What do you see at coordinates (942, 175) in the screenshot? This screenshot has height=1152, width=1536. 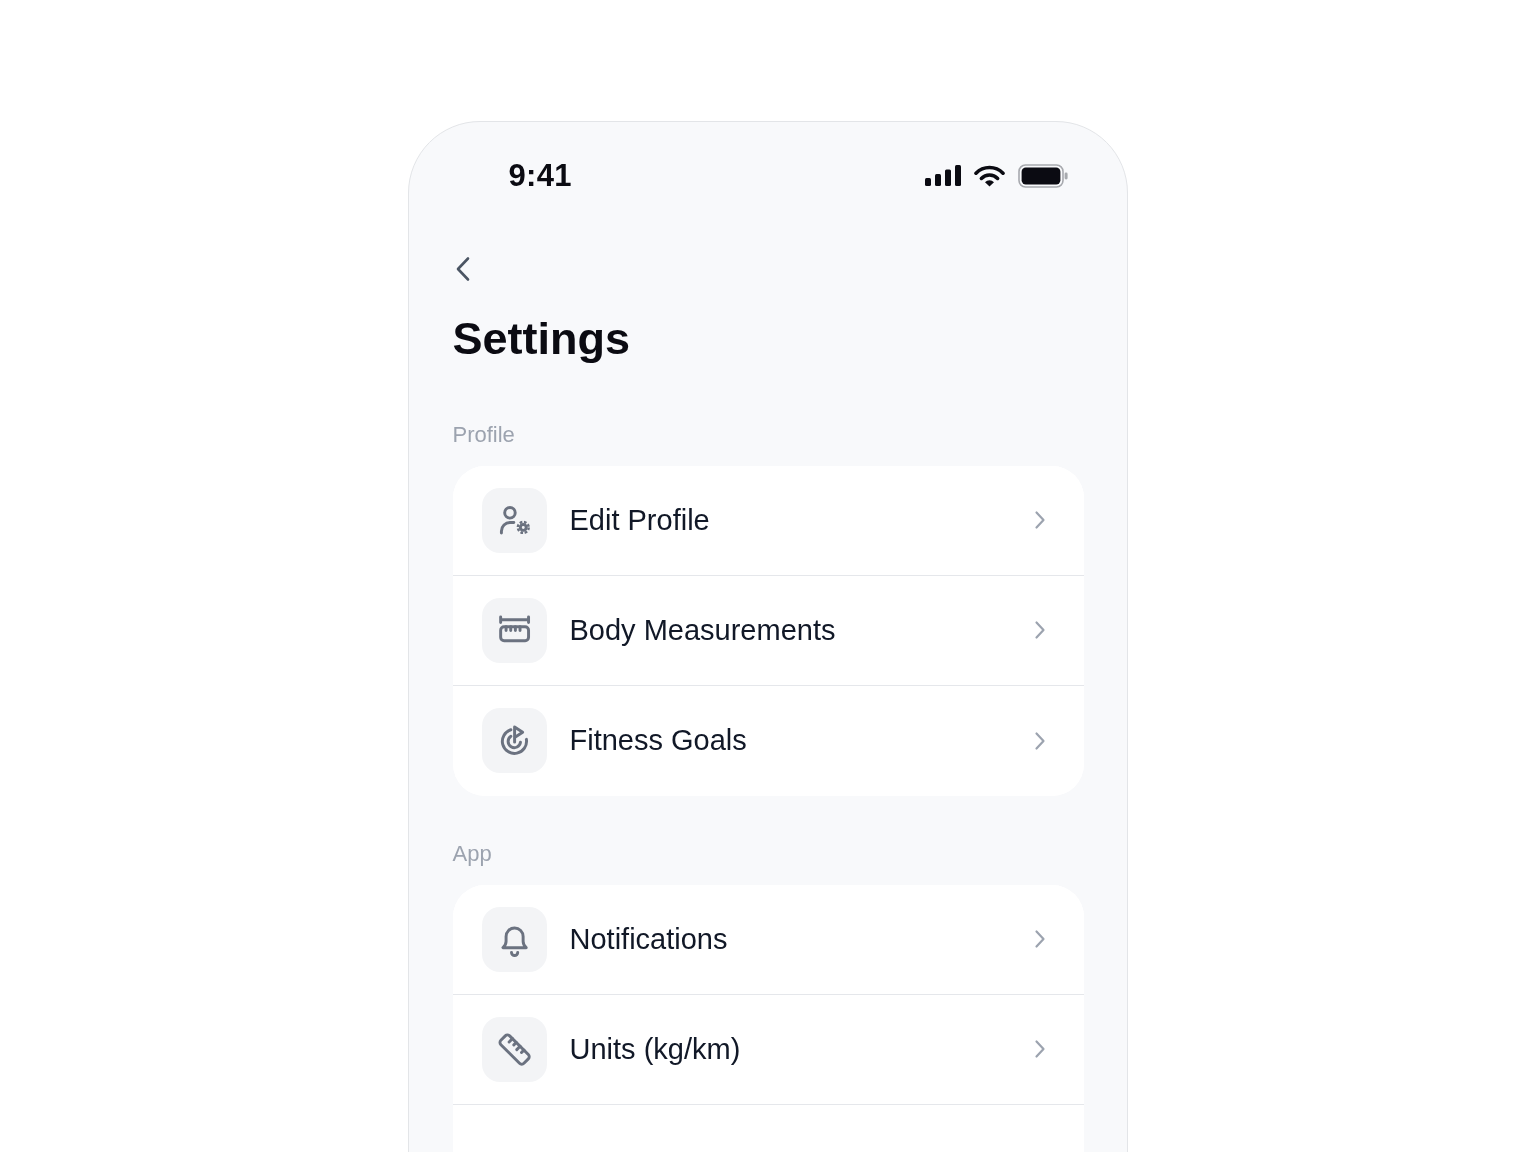 I see `signal-icon` at bounding box center [942, 175].